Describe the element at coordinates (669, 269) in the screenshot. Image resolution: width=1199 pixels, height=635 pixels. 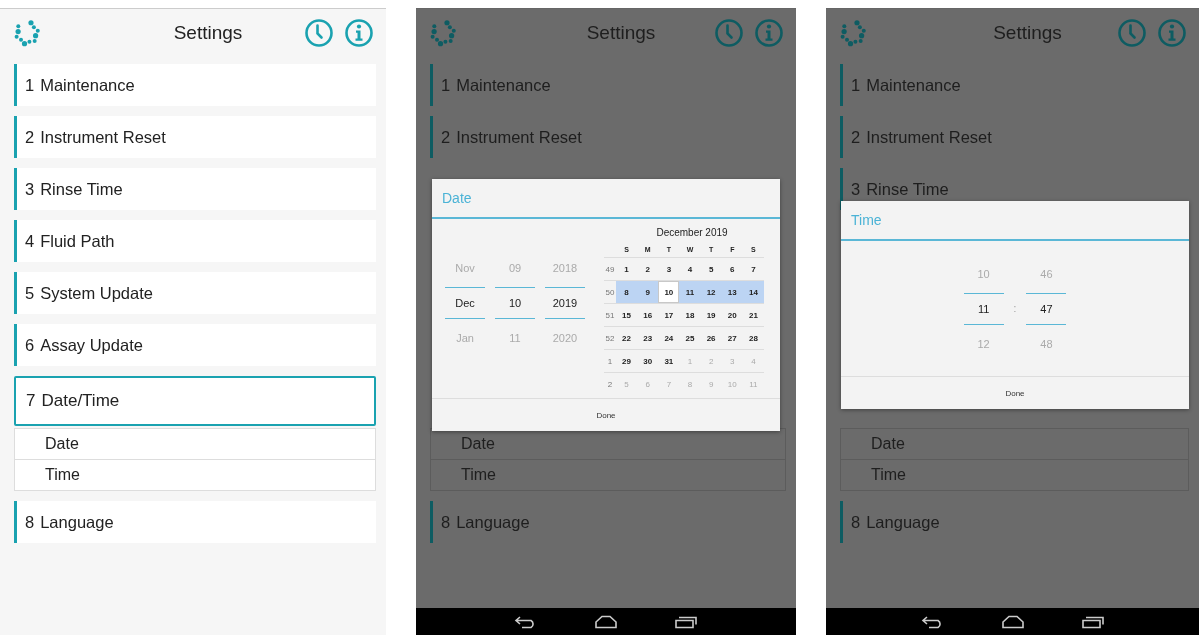
I see `calendar-day: 3` at that location.